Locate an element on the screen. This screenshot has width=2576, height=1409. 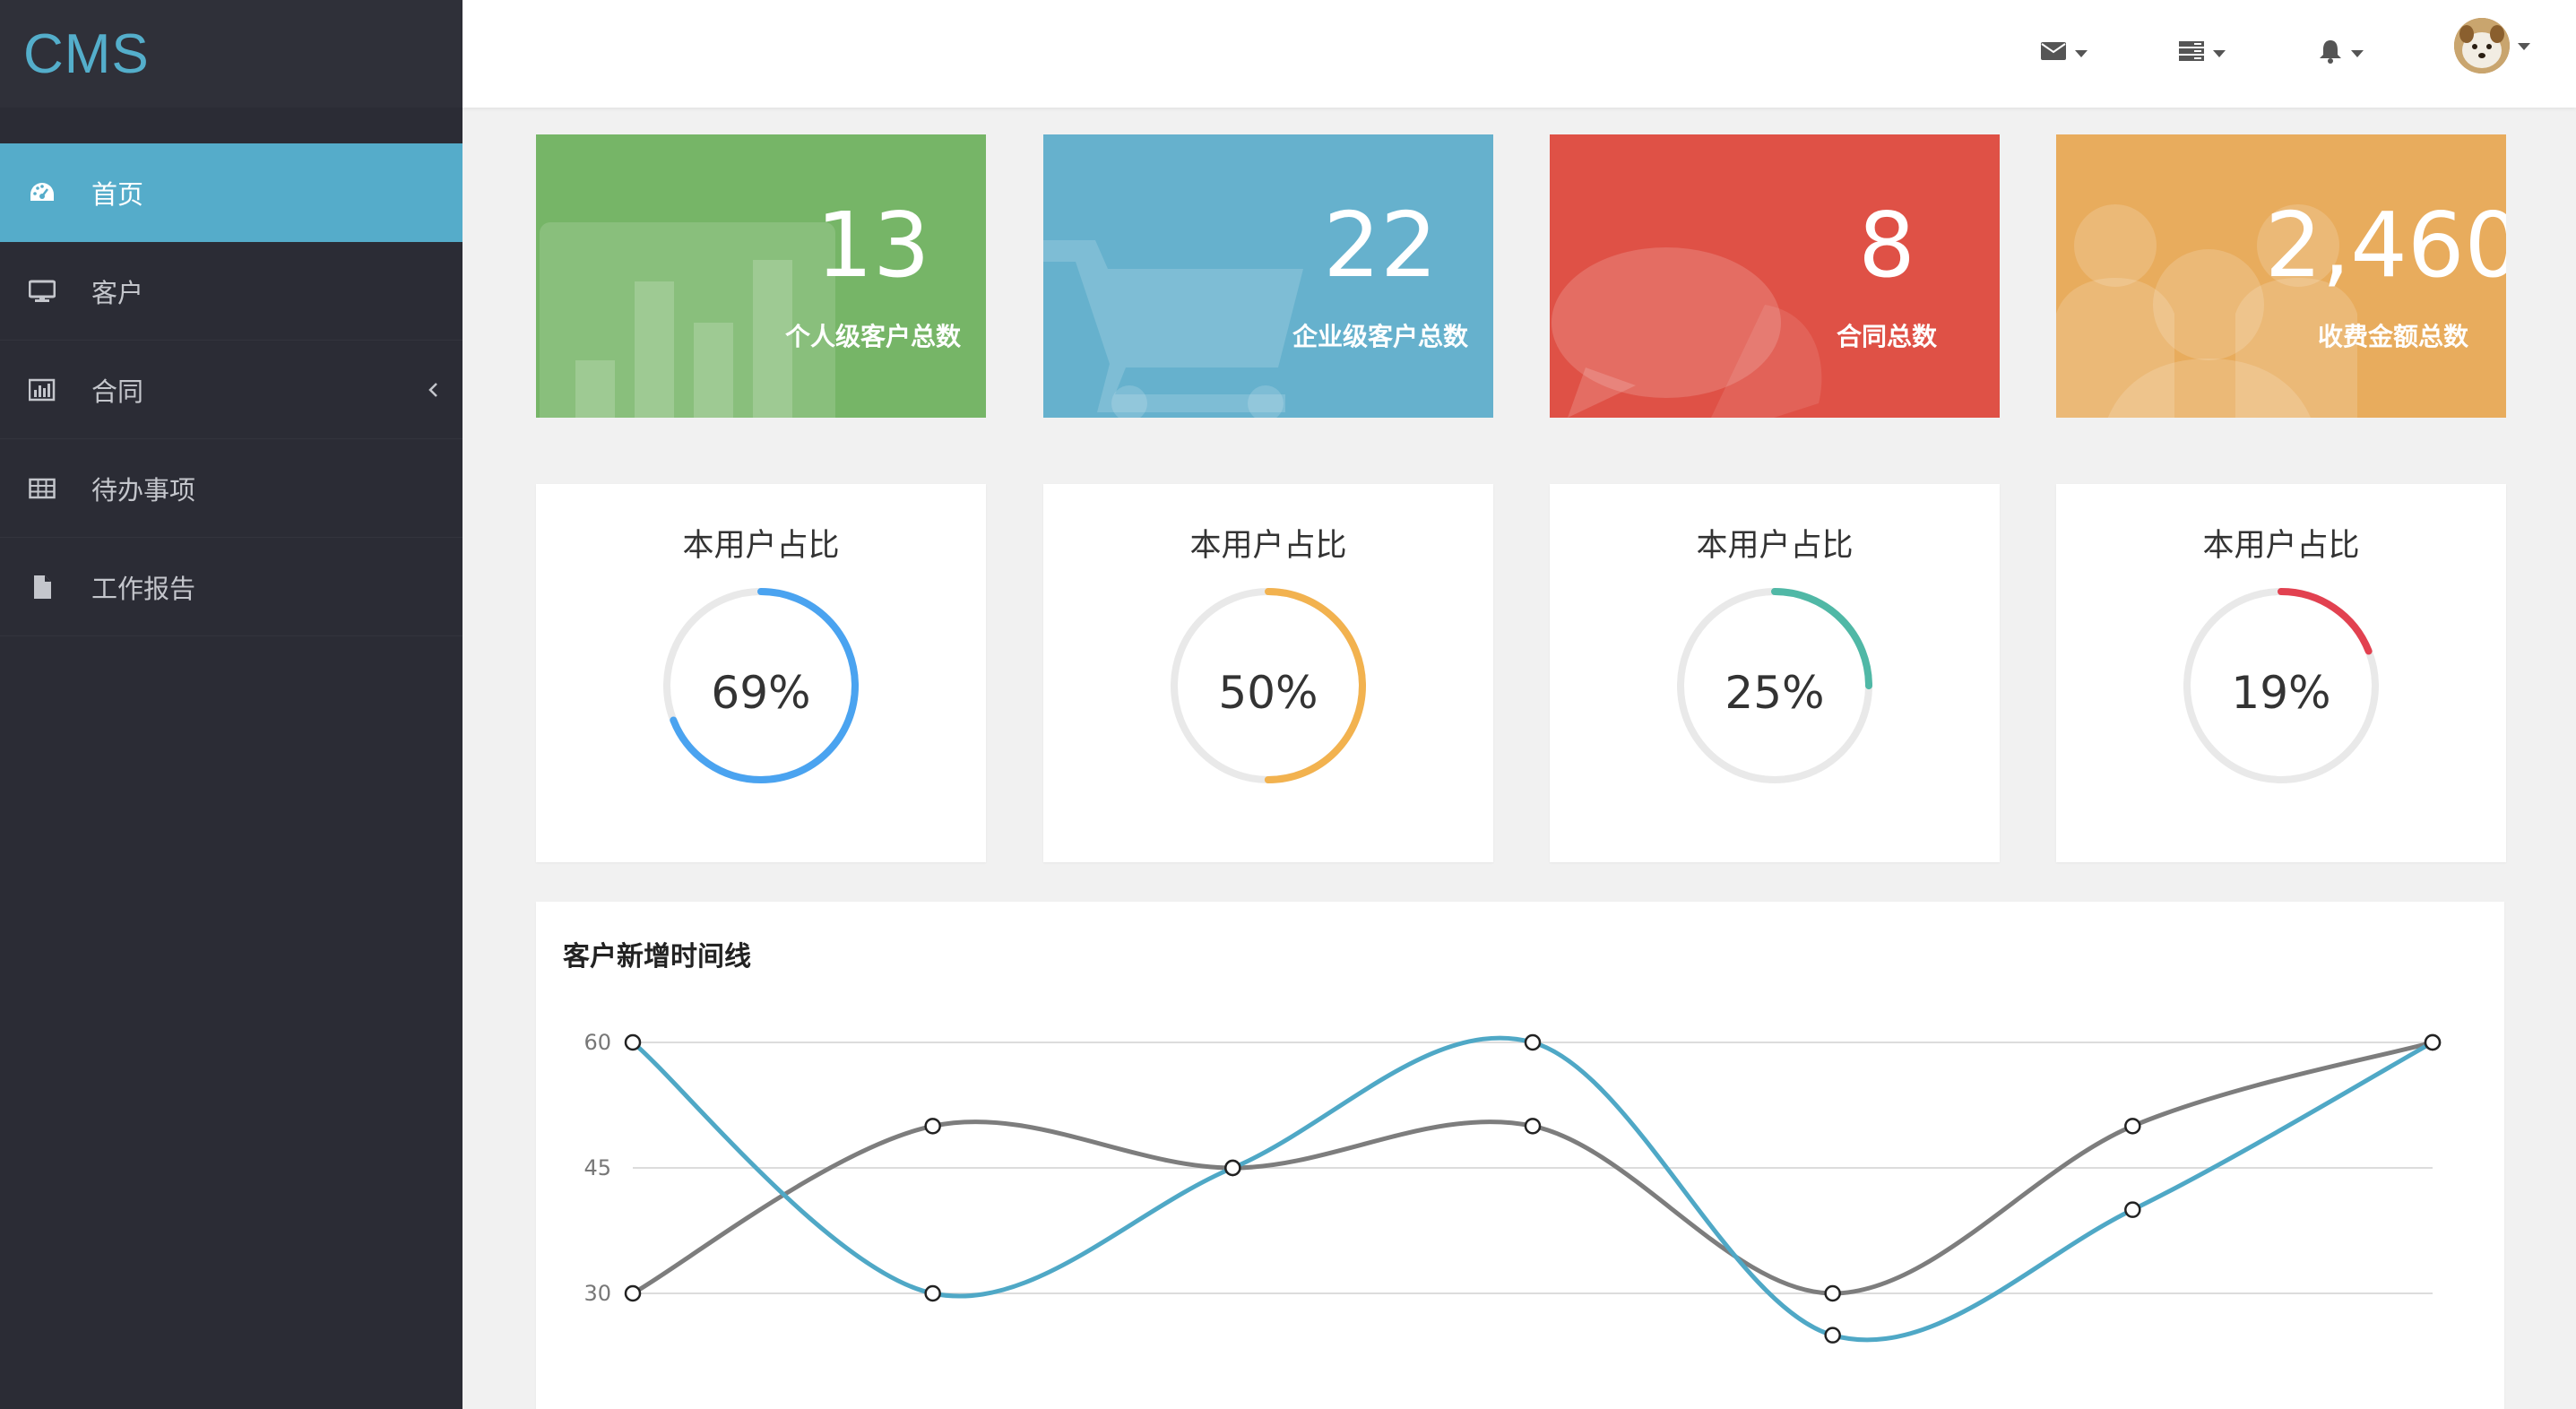
stat-label: 收费金额总数 is located at coordinates (2392, 336).